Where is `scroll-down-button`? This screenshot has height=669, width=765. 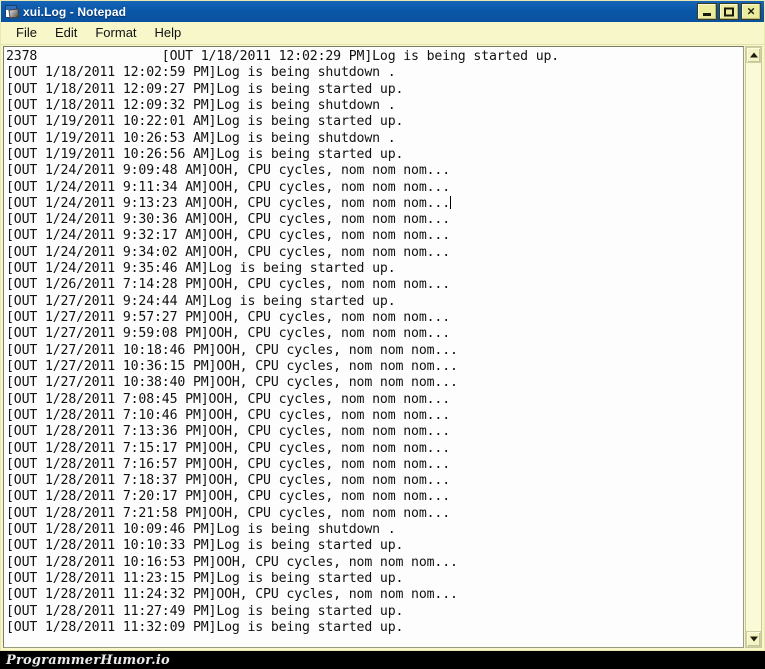
scroll-down-button is located at coordinates (753, 639).